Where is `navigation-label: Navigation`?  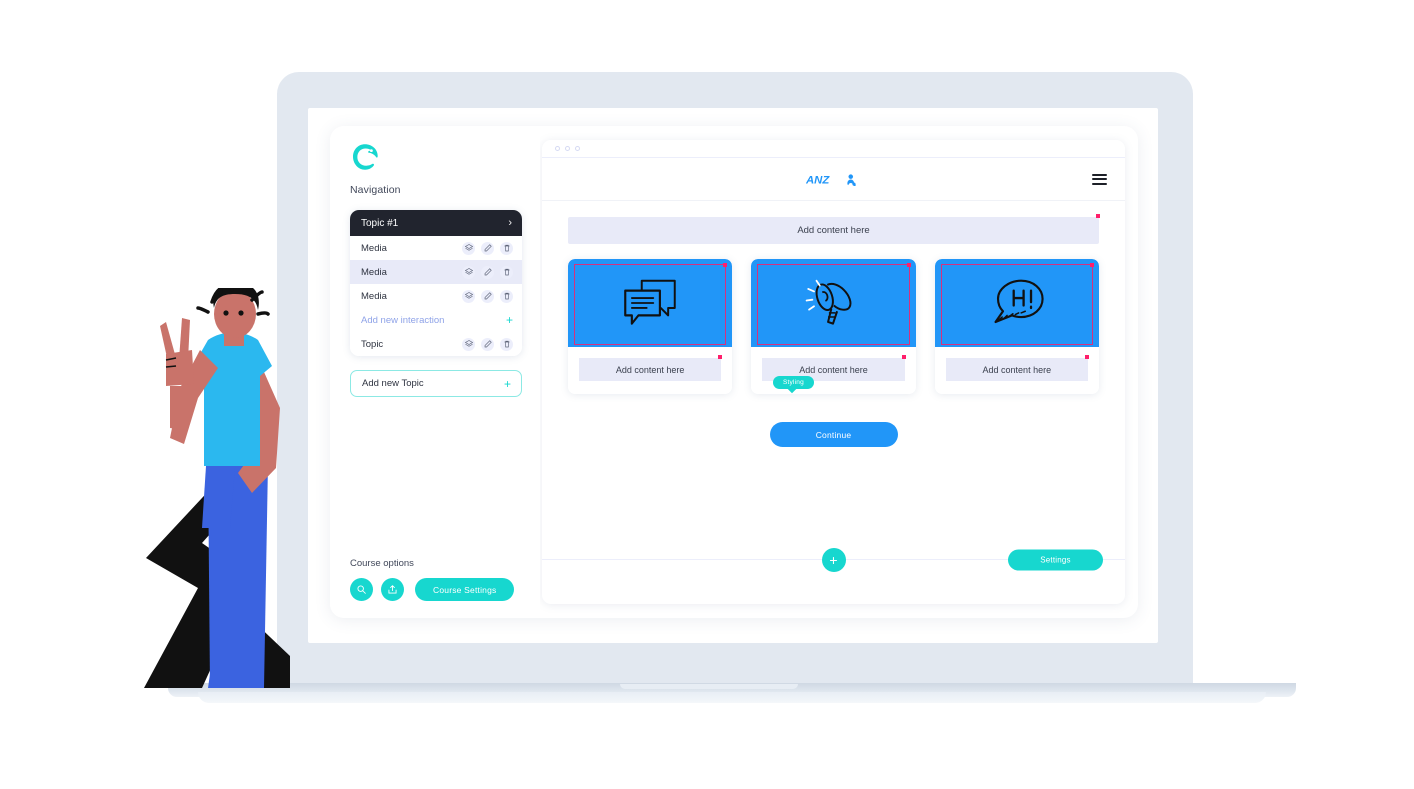
navigation-label: Navigation is located at coordinates (375, 190).